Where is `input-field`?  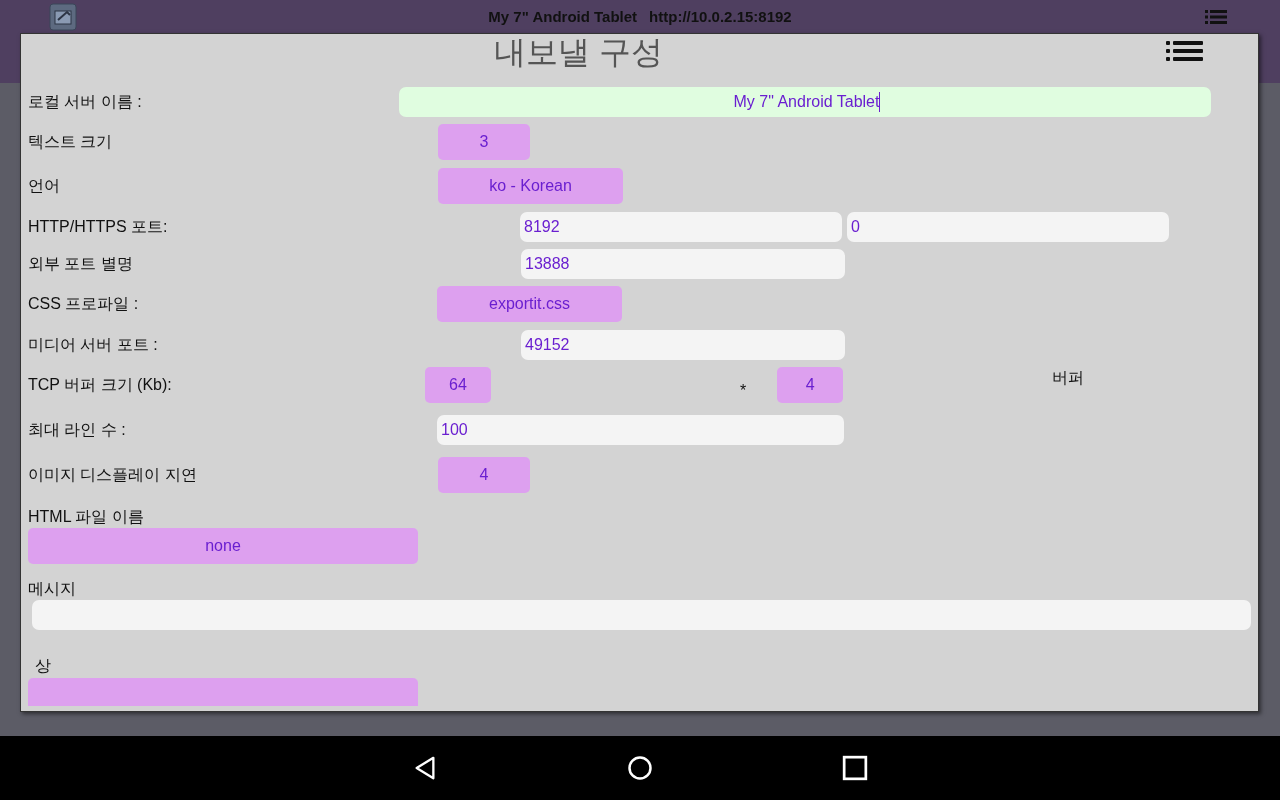
input-field is located at coordinates (641, 615).